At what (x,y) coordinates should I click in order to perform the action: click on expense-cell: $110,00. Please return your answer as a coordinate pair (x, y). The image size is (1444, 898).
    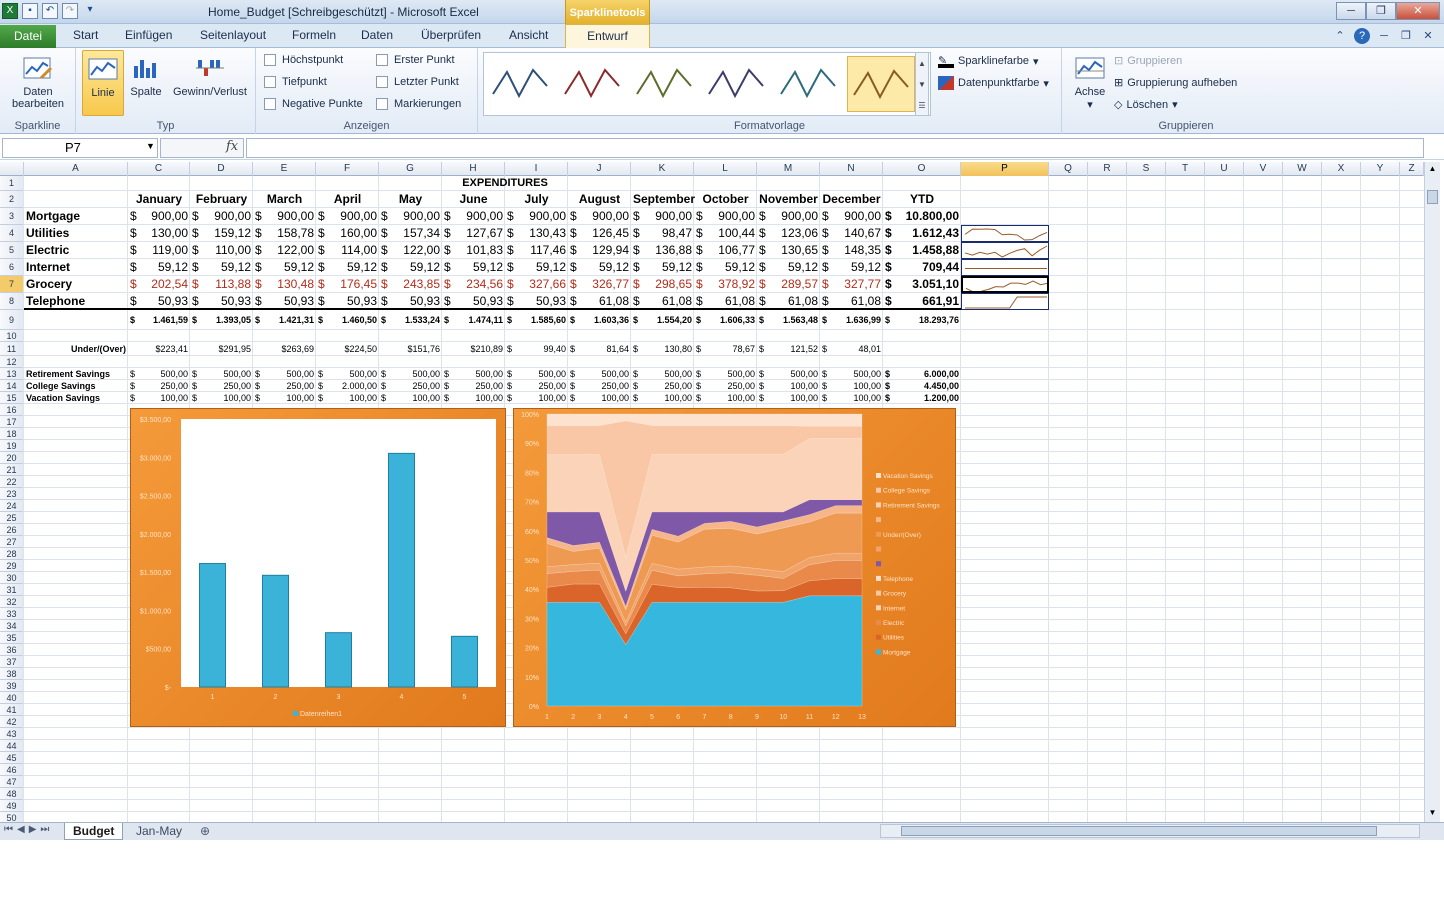
    Looking at the image, I should click on (221, 250).